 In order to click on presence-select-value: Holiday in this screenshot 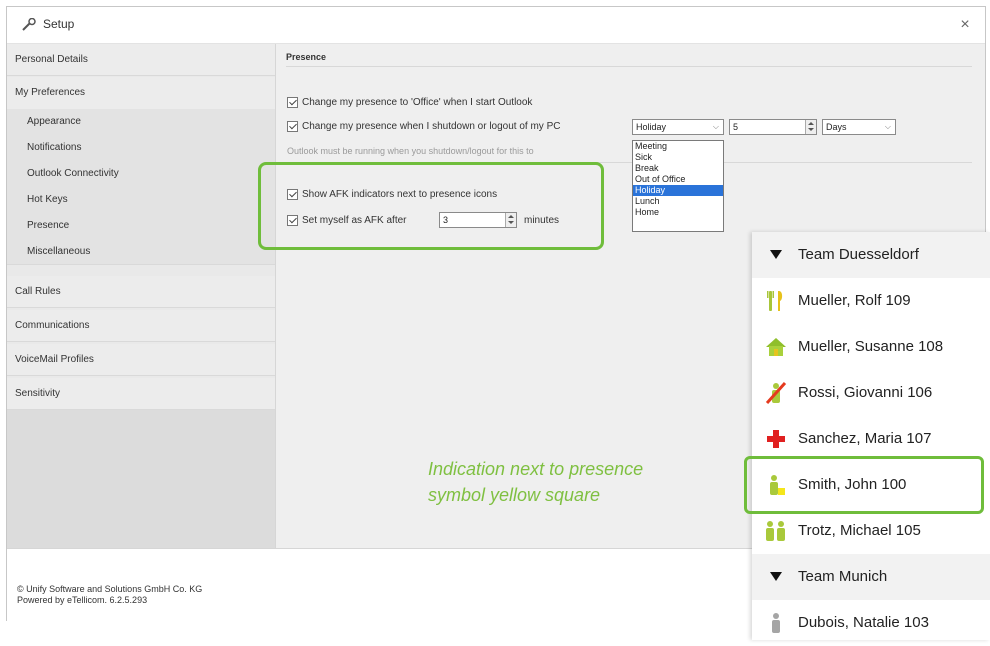, I will do `click(651, 127)`.